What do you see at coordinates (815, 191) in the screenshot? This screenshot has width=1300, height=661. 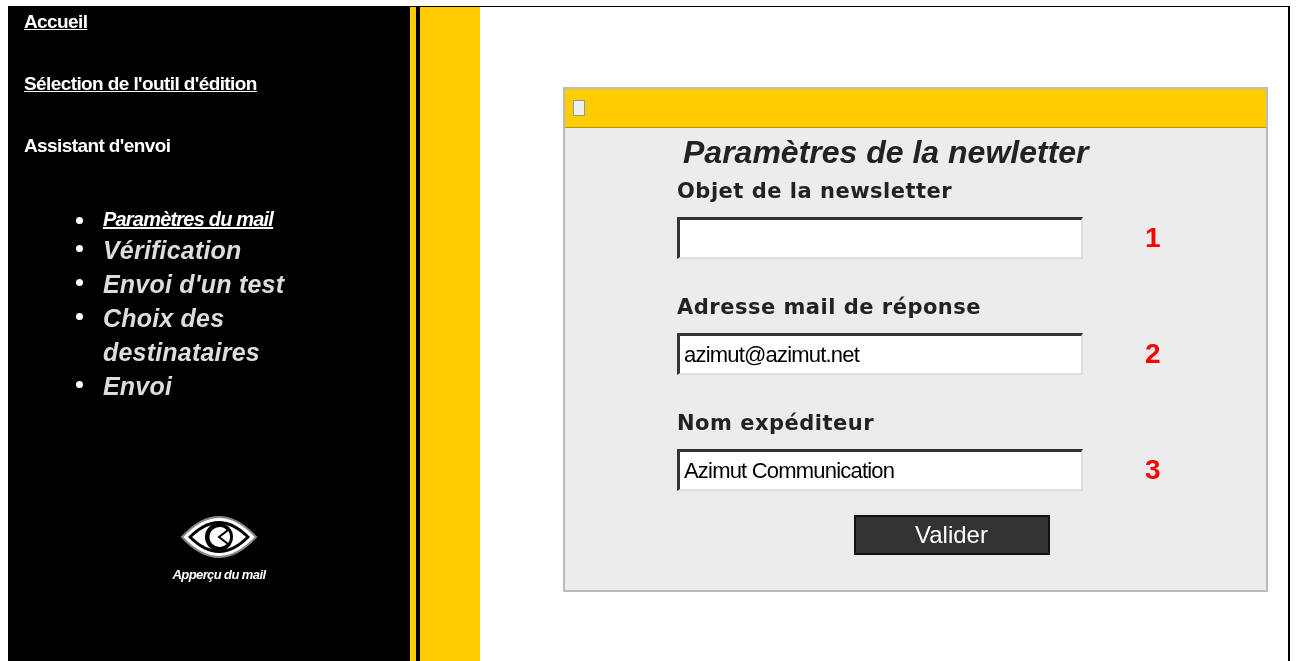 I see `field-label: Objet de la newsletter` at bounding box center [815, 191].